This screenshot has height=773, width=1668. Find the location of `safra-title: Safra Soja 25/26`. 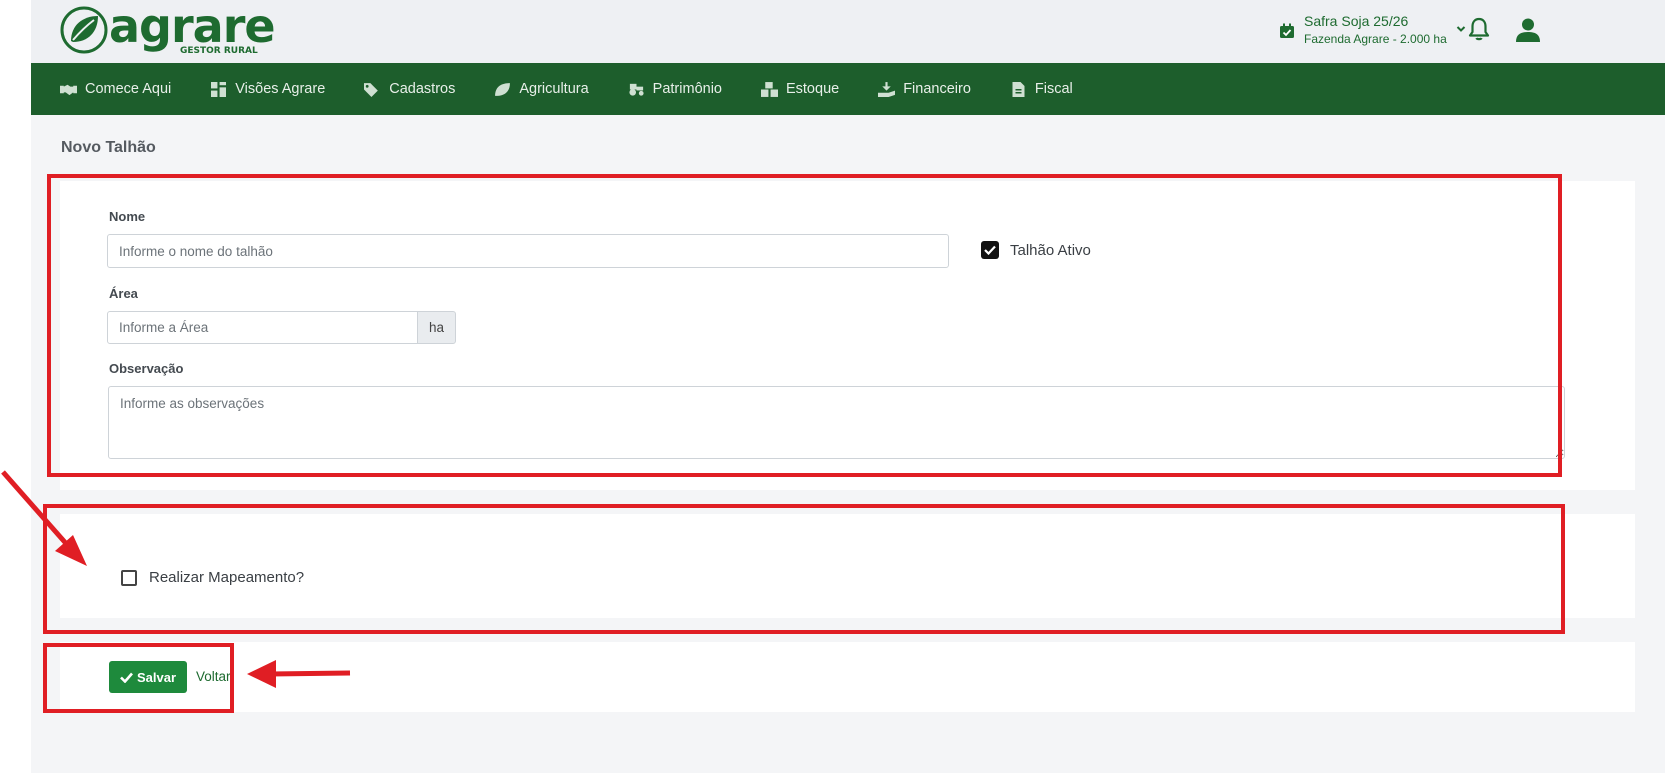

safra-title: Safra Soja 25/26 is located at coordinates (1356, 21).